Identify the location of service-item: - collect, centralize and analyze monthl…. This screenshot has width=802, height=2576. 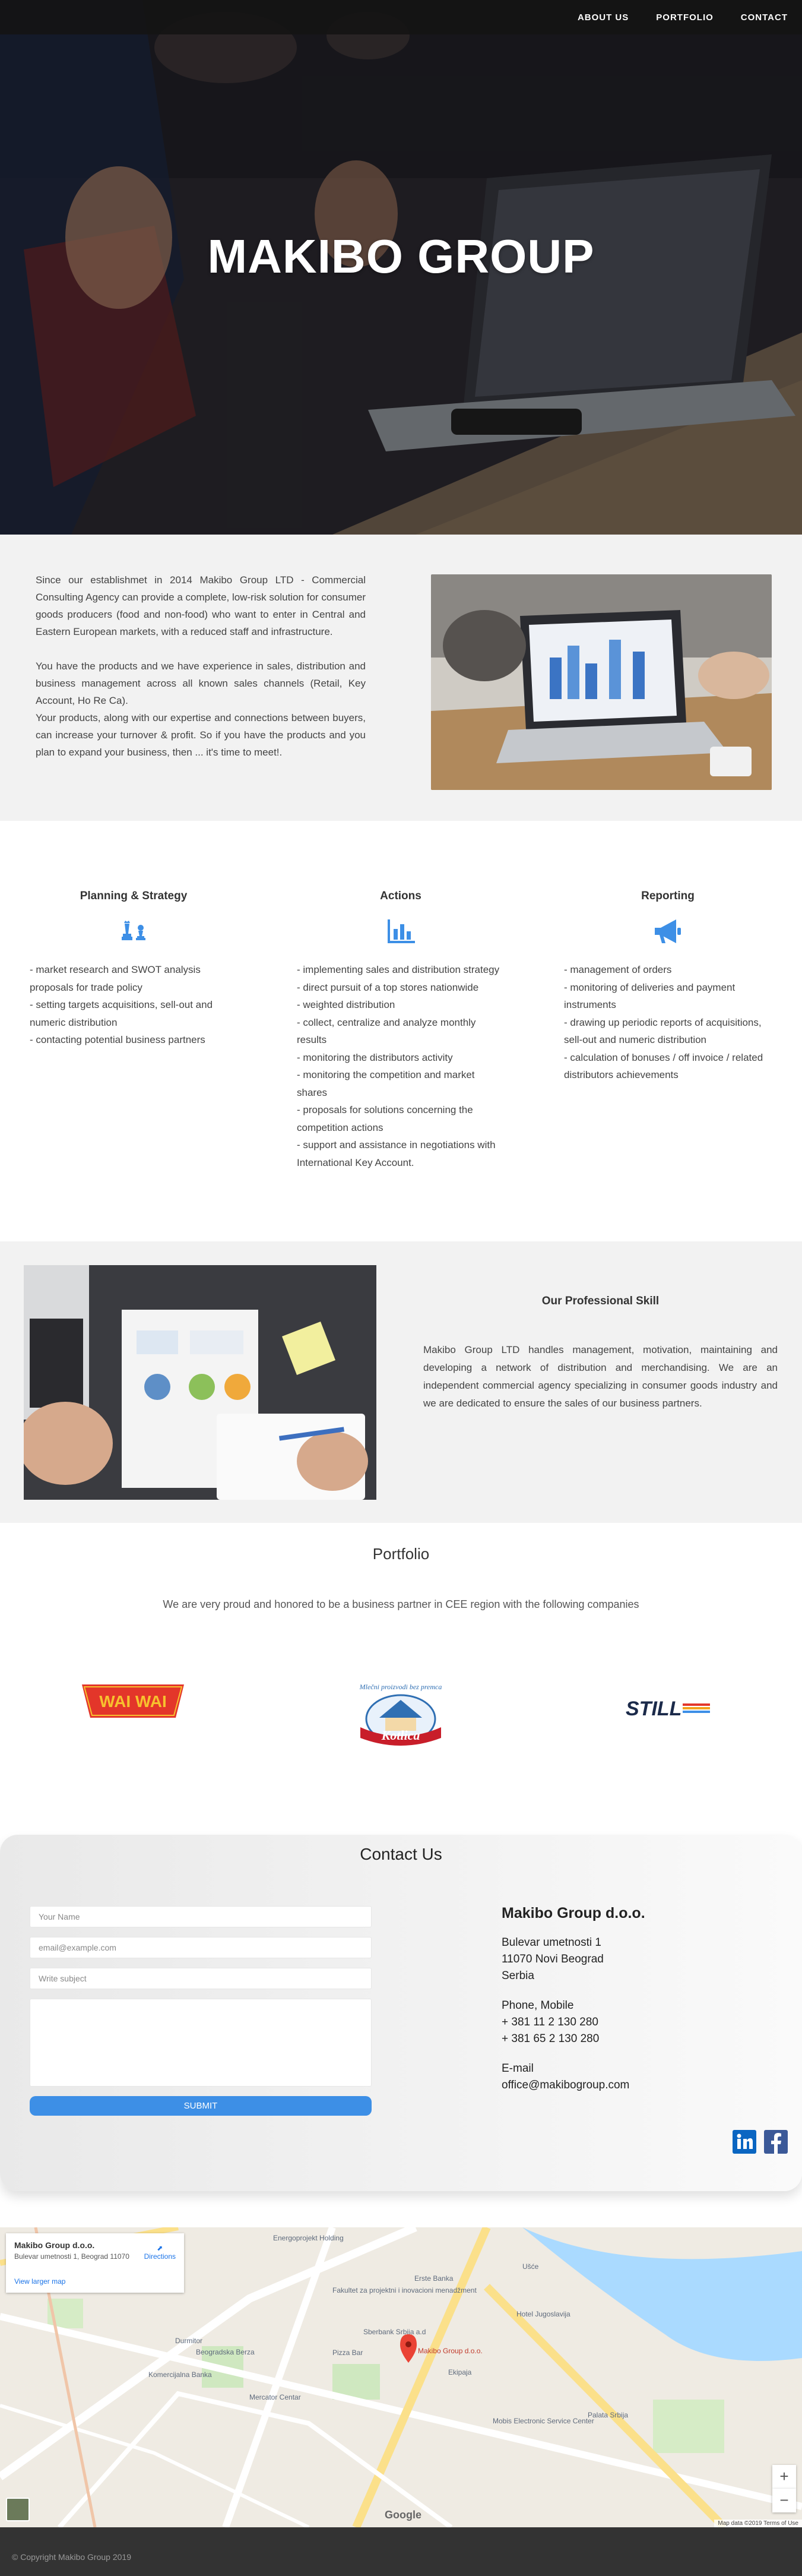
(386, 1031).